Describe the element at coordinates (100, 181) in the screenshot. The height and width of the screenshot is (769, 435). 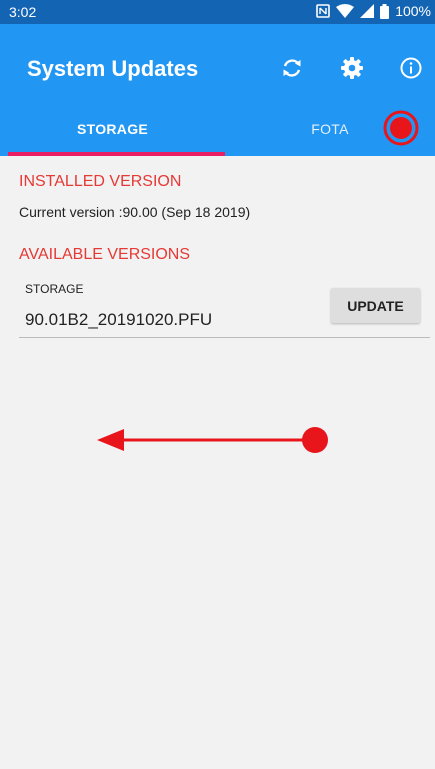
I see `installed-version-heading: INSTALLED VERSION` at that location.